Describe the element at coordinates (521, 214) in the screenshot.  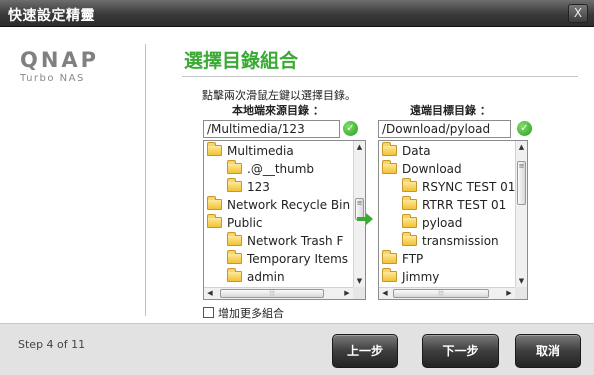
I see `remote-vertical-scrollbar: ▲ ≡ ▼` at that location.